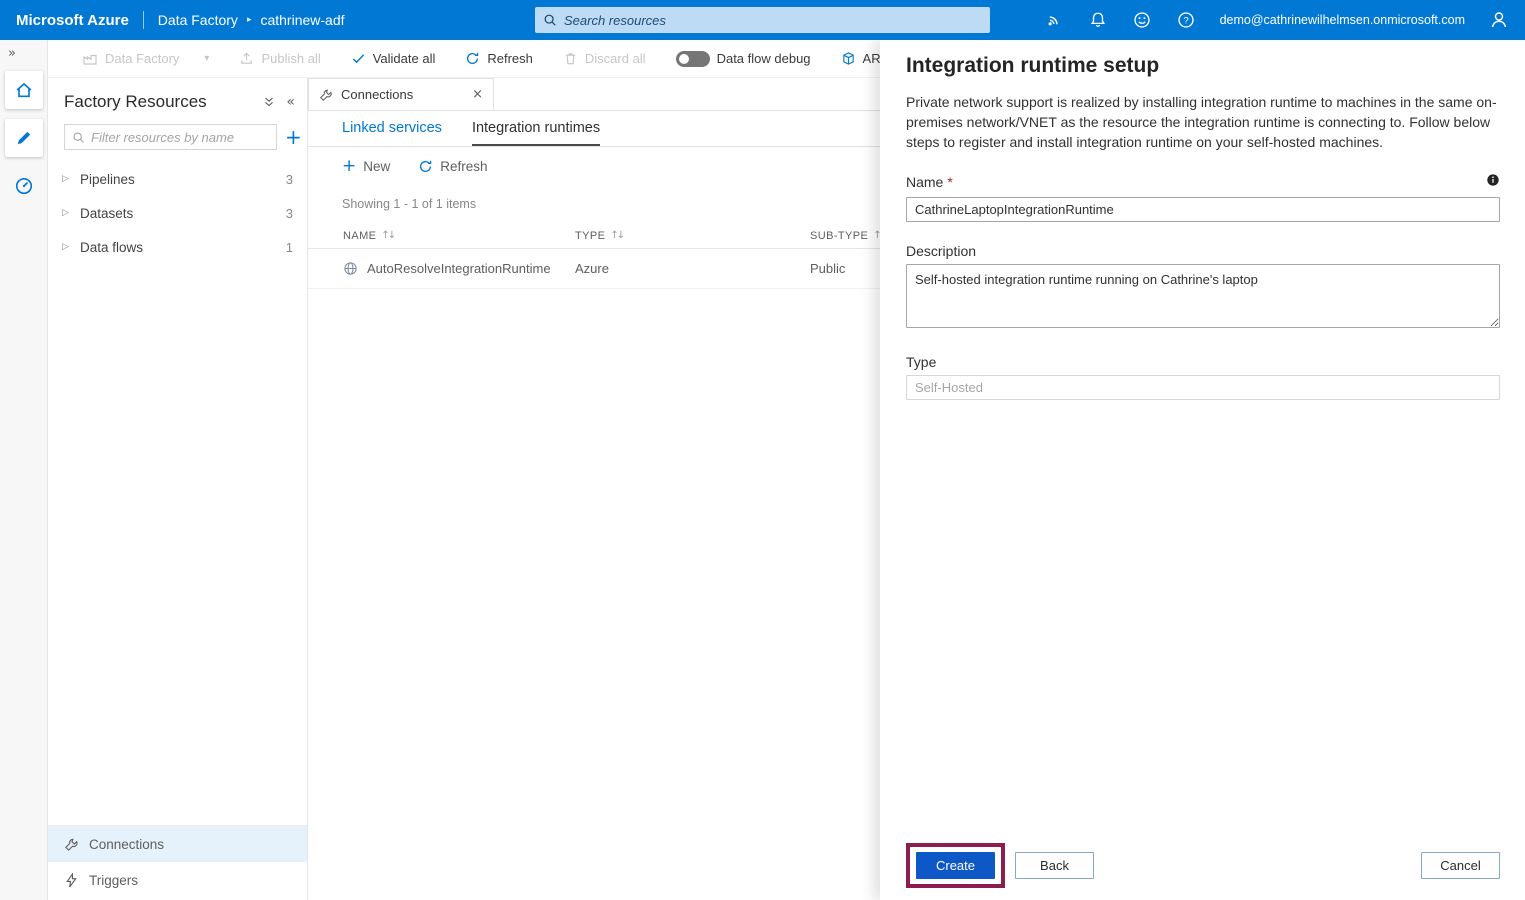 This screenshot has width=1525, height=900. Describe the element at coordinates (848, 58) in the screenshot. I see `arm-template-icon` at that location.